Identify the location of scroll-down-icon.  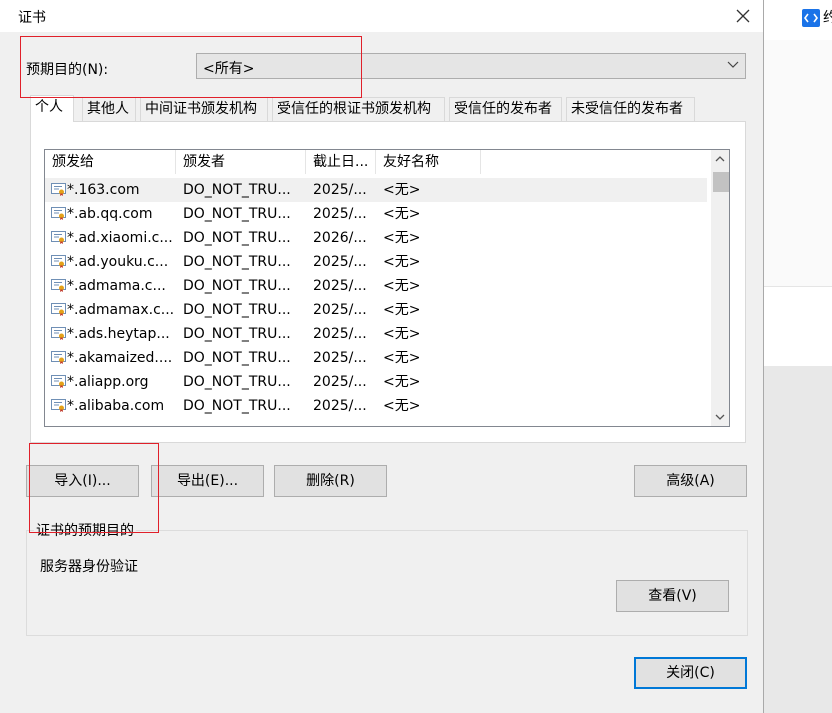
(720, 417).